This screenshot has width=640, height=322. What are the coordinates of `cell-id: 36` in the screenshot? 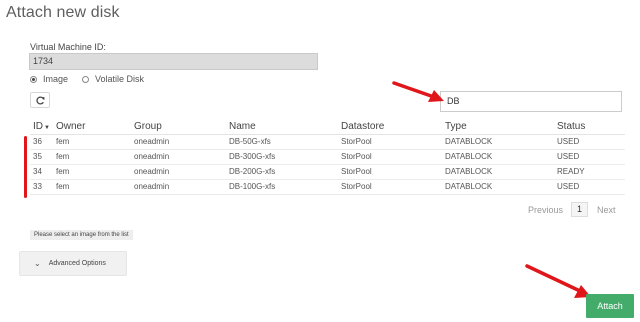 It's located at (41, 142).